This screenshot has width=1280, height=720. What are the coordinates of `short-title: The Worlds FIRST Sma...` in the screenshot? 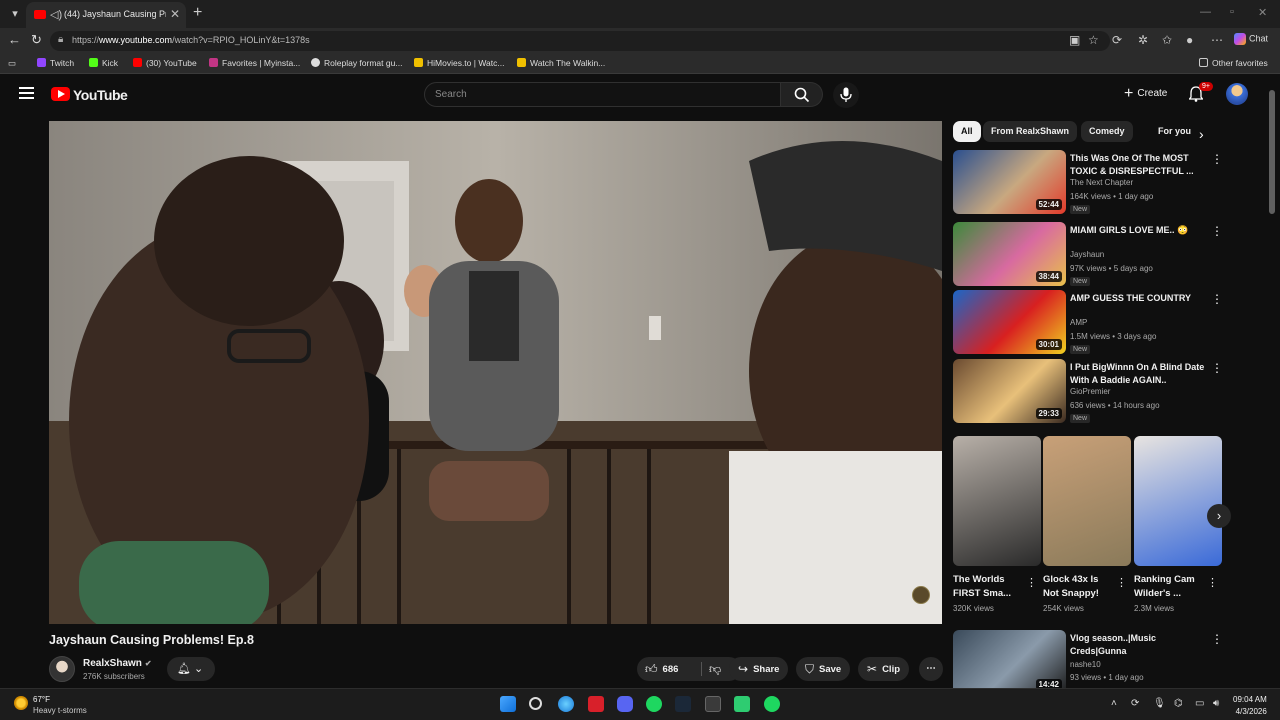 It's located at (989, 587).